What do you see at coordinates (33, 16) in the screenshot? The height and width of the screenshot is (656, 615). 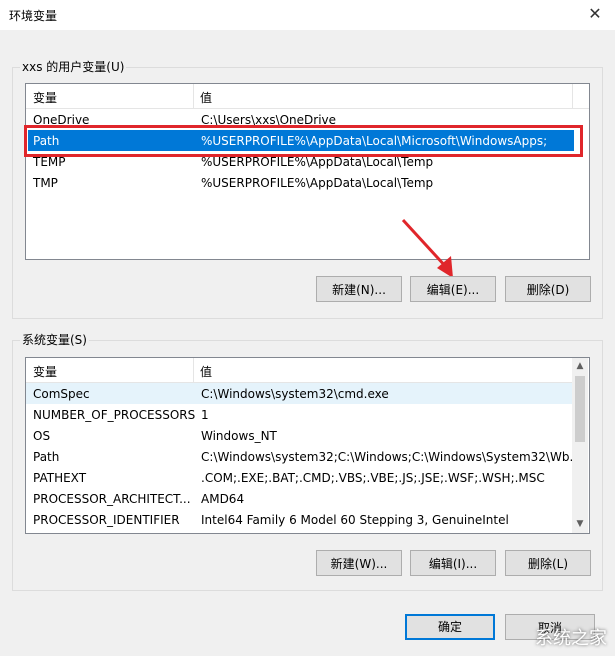 I see `window-title: 环境变量` at bounding box center [33, 16].